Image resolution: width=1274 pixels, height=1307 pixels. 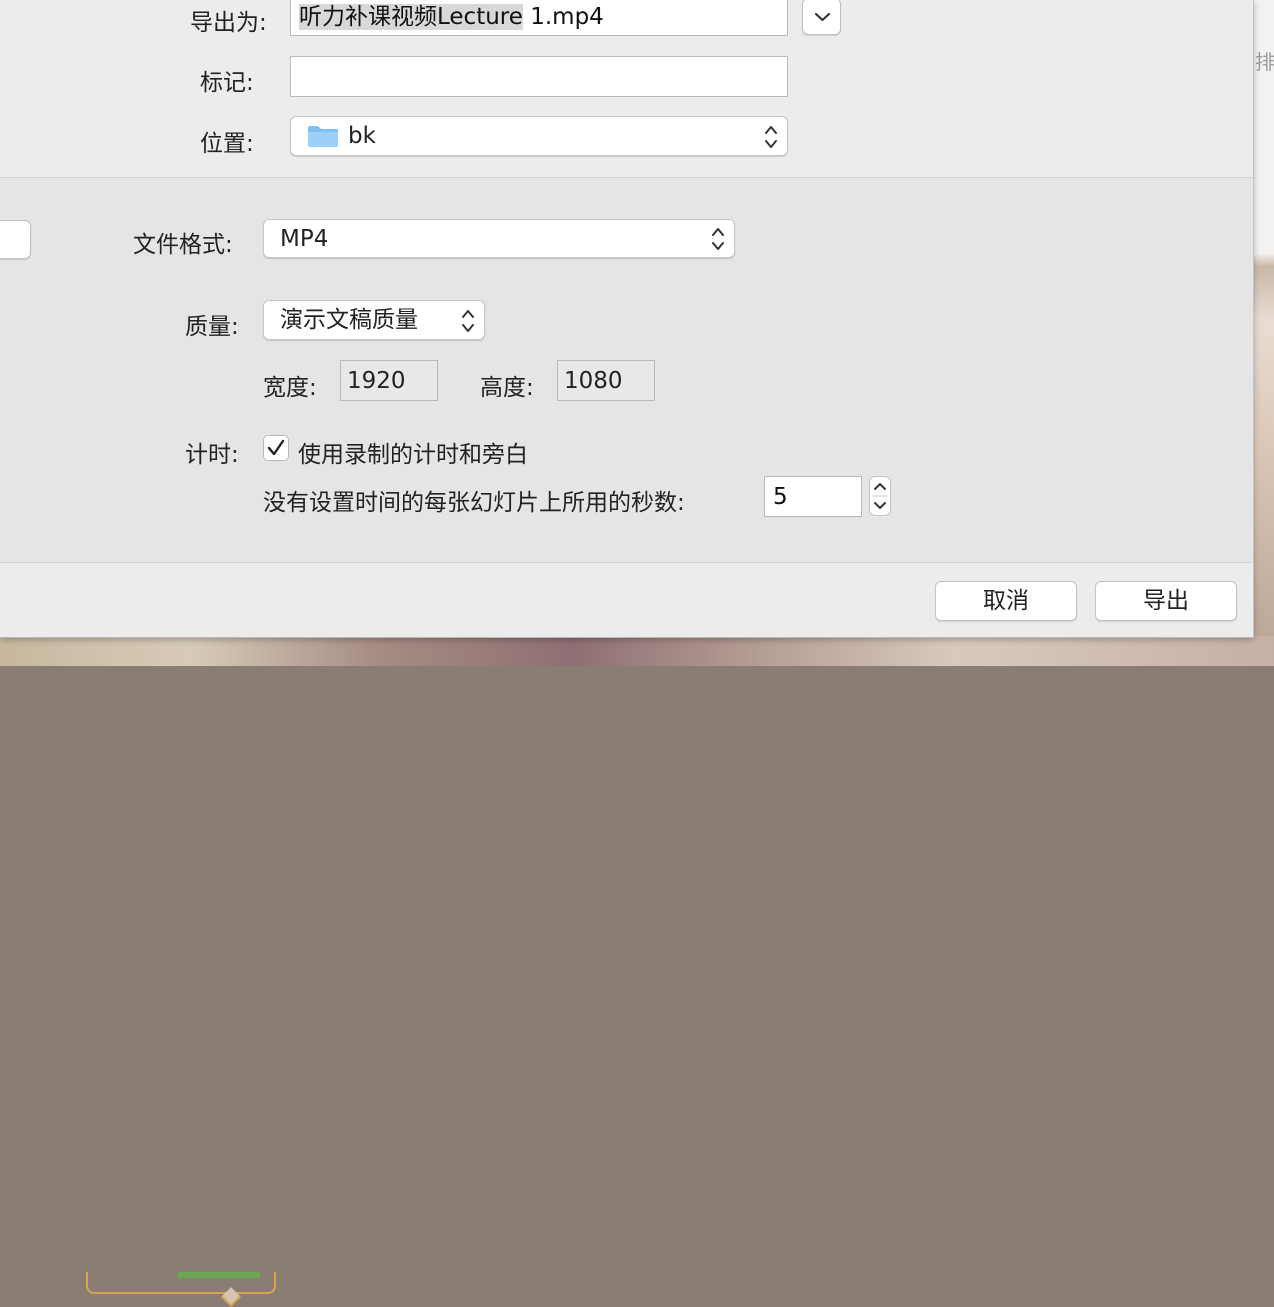 I want to click on tags-field, so click(x=539, y=76).